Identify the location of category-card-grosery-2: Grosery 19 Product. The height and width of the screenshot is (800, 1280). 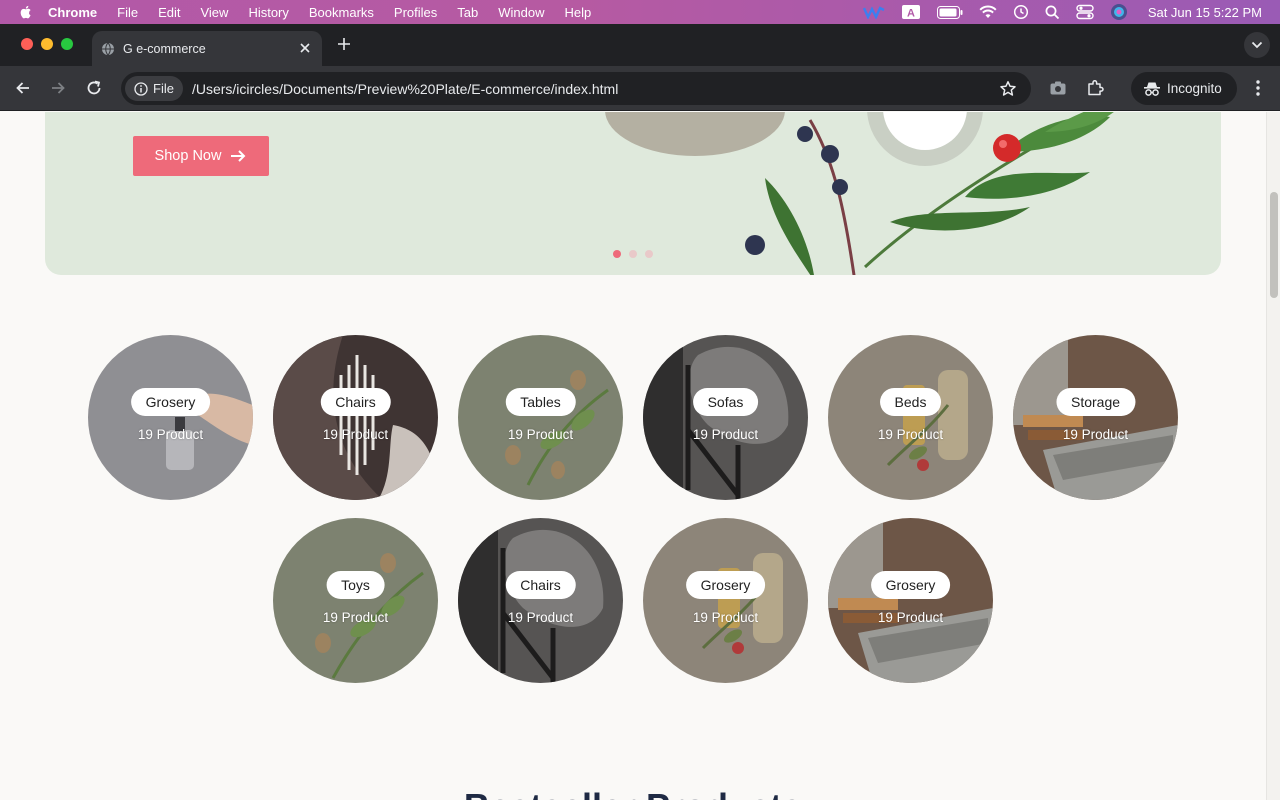
(725, 600).